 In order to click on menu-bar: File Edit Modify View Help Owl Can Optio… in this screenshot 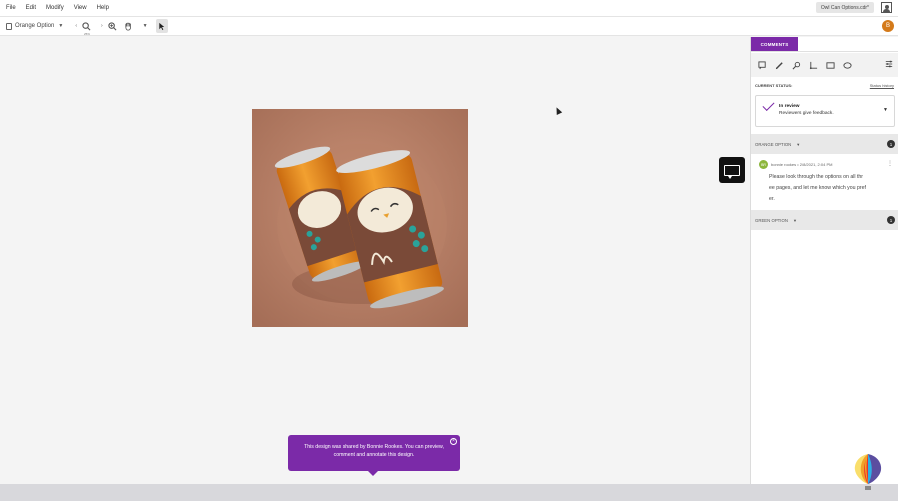, I will do `click(449, 8)`.